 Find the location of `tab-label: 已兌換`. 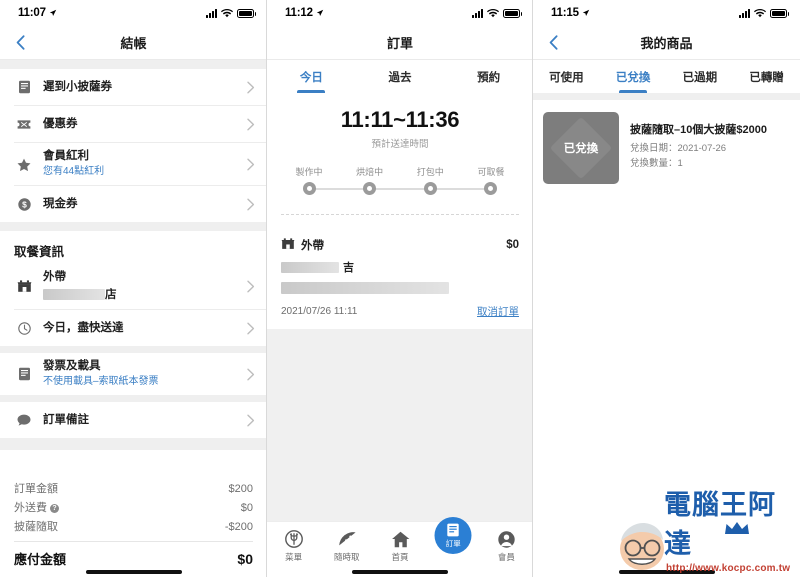

tab-label: 已兌換 is located at coordinates (633, 77).